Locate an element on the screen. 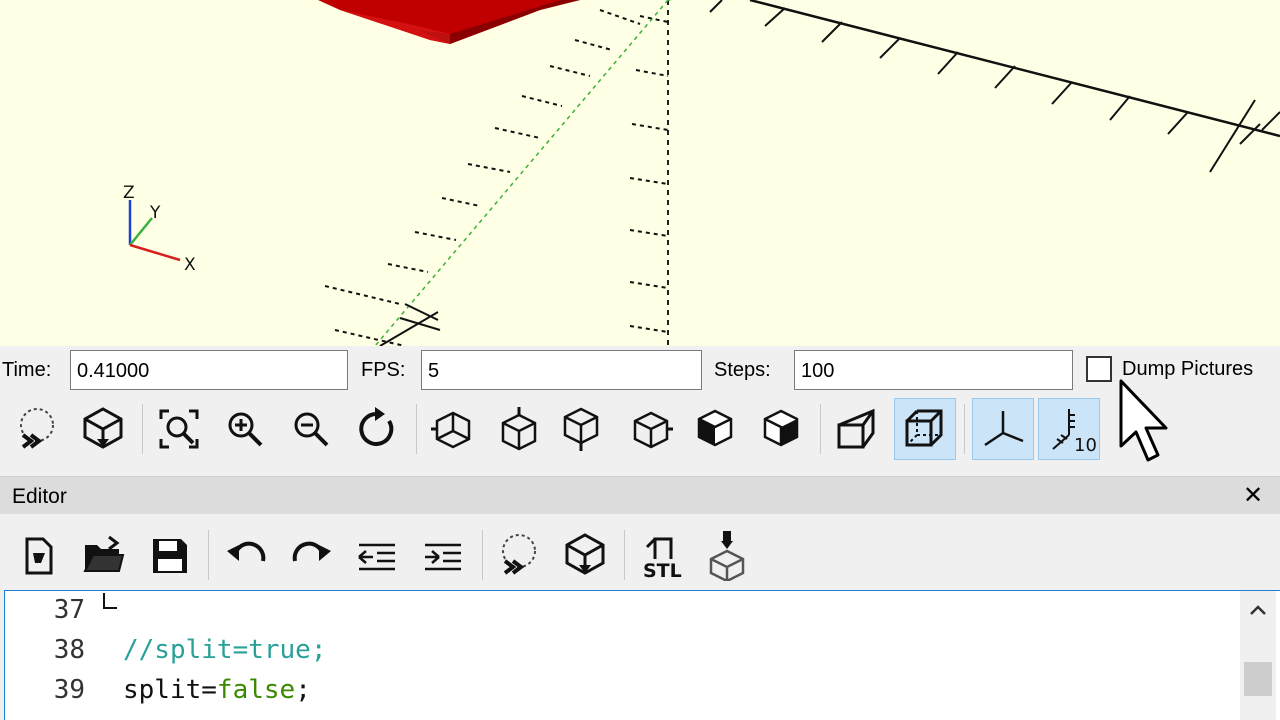  scale-markers-text: 10 is located at coordinates (1085, 445).